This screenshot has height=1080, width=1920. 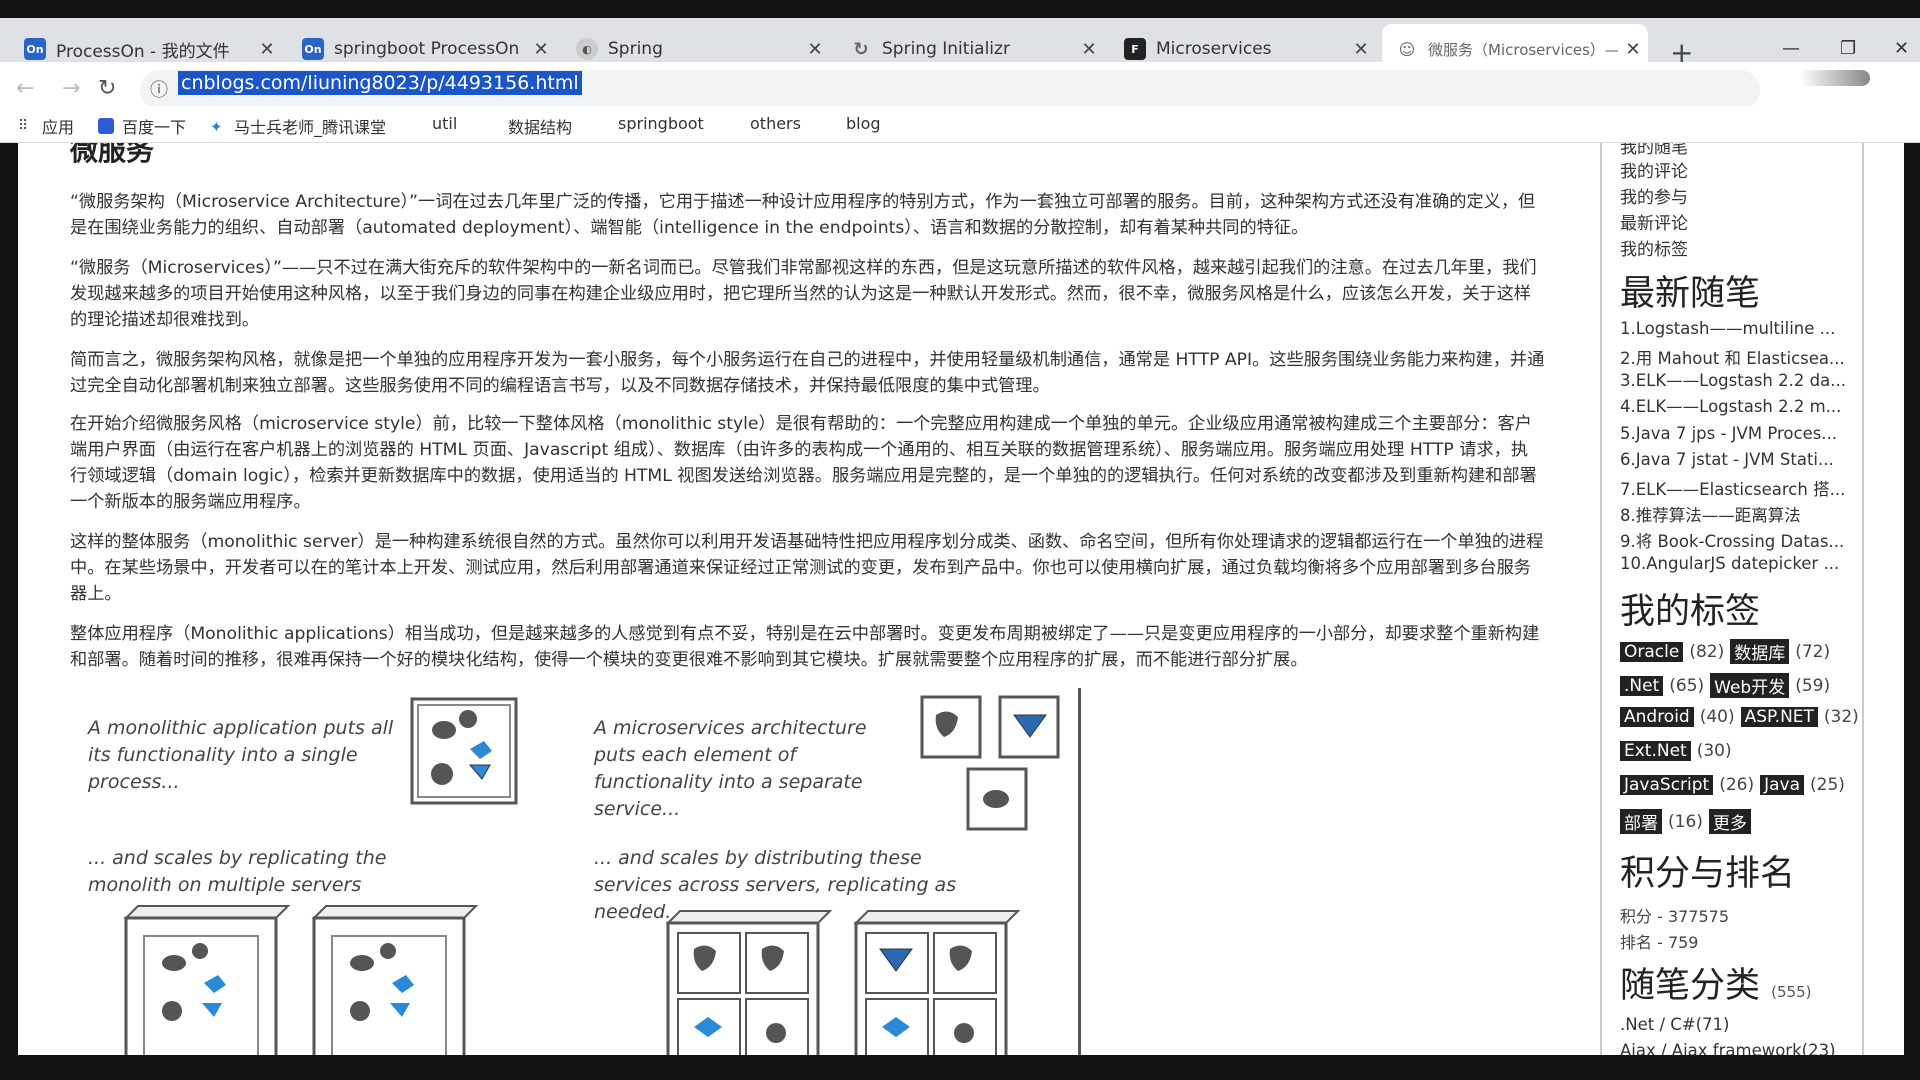 I want to click on tag-row: .Net (65) Web开发 (59), so click(x=1725, y=685).